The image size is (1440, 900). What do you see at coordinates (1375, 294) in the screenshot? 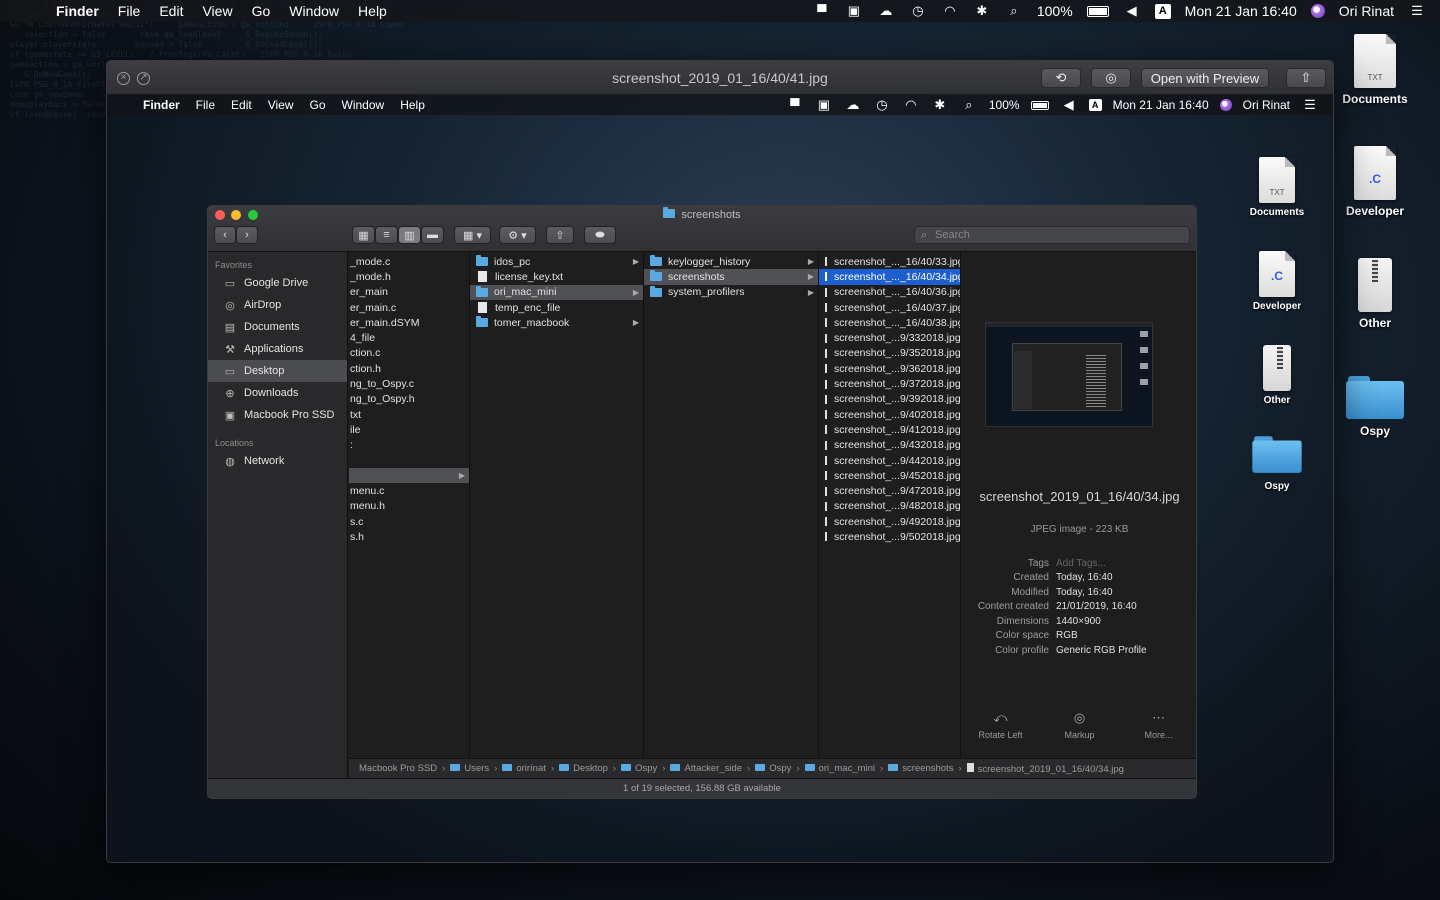
I see `desktop-icon-other: Other` at bounding box center [1375, 294].